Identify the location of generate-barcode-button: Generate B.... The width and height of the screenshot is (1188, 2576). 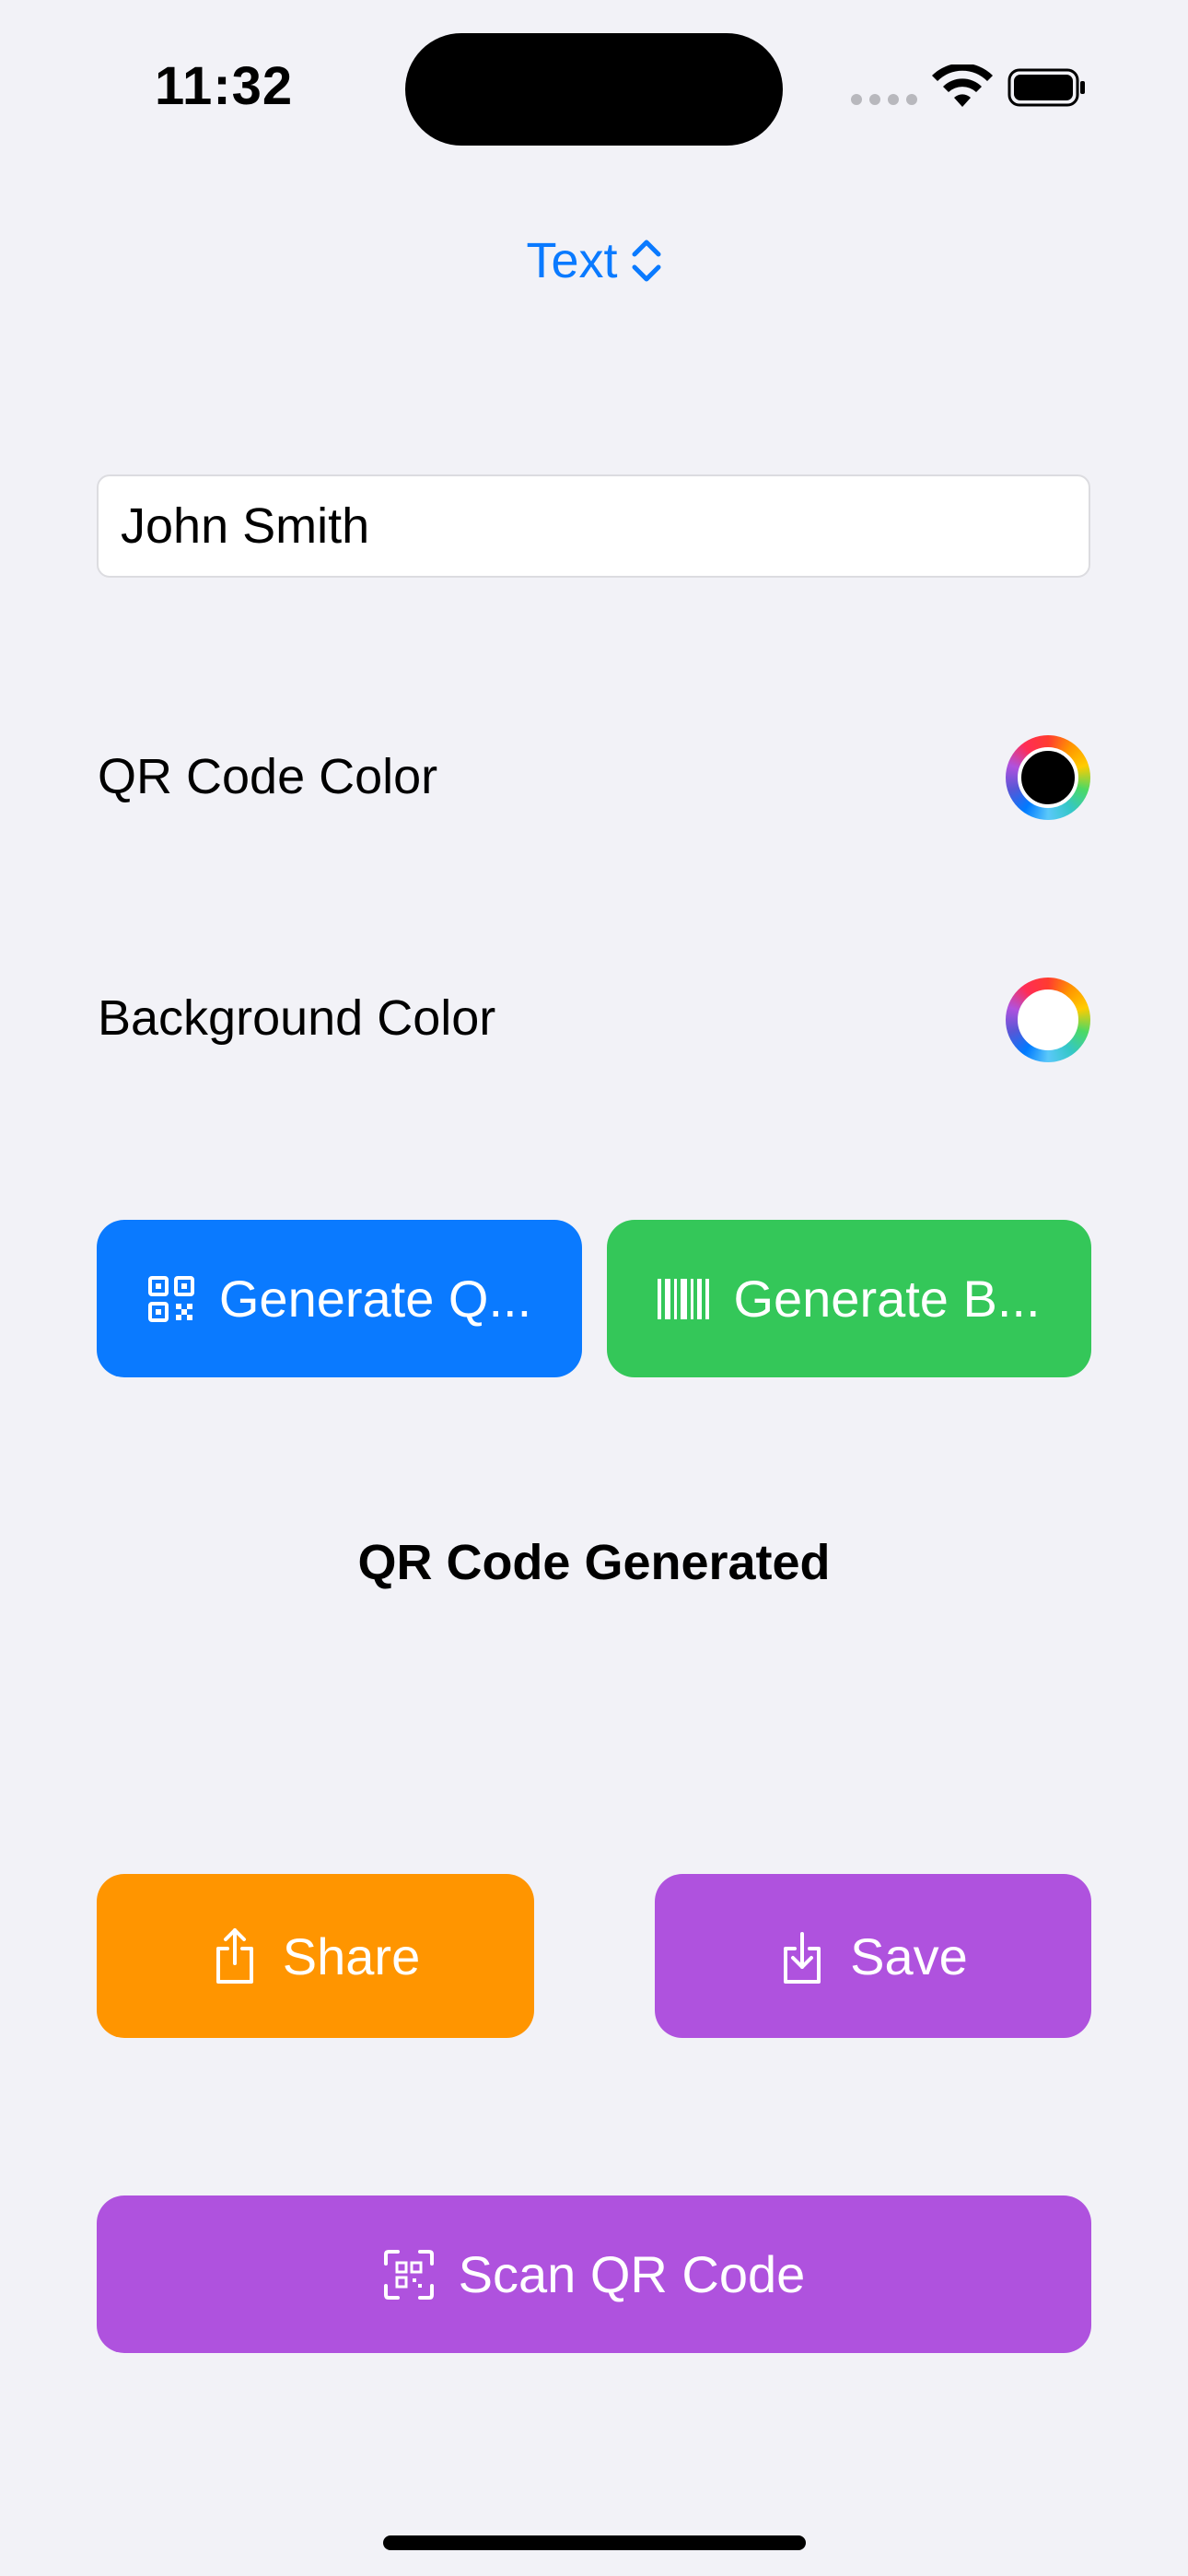
(849, 1298).